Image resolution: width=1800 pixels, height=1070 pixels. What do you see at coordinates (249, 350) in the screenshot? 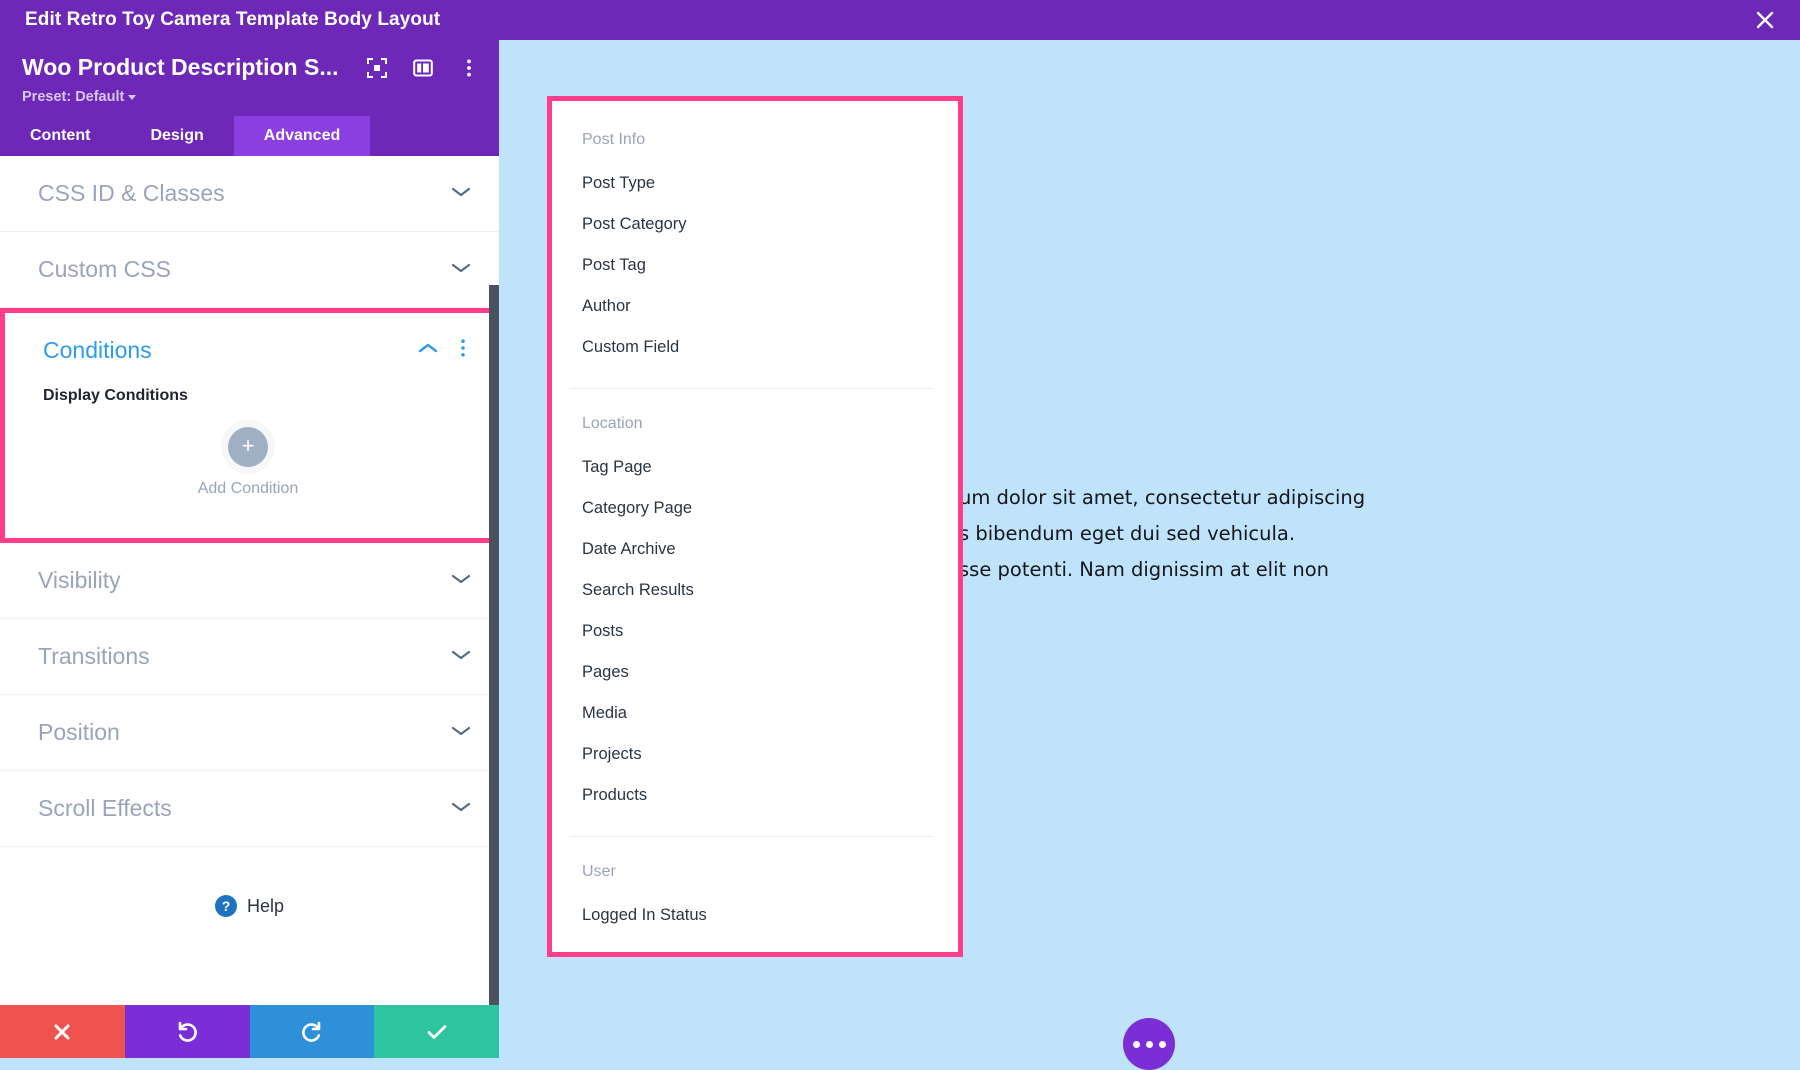
I see `conditions-section-header: Conditions` at bounding box center [249, 350].